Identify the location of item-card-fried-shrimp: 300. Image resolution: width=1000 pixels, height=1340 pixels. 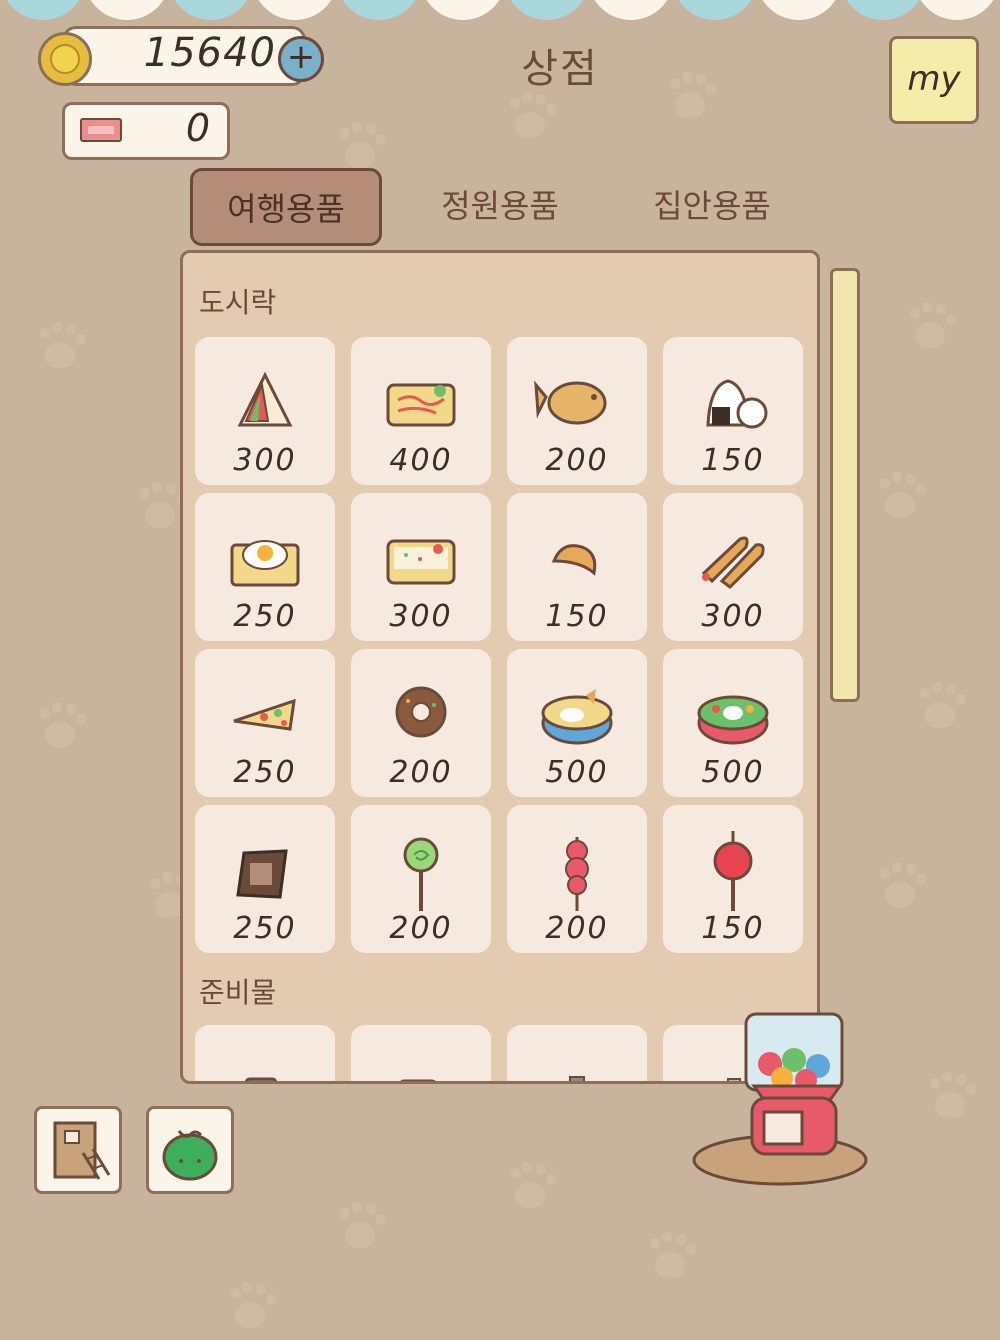
(733, 567).